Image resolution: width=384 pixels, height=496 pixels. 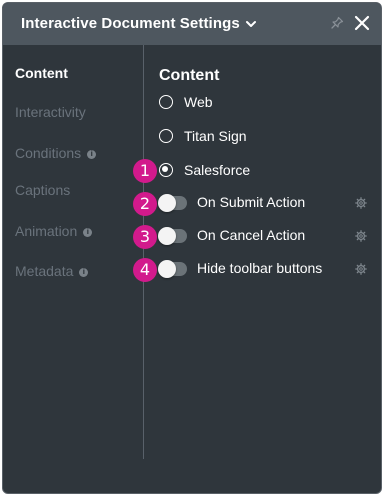 What do you see at coordinates (251, 26) in the screenshot?
I see `chevron-down-icon` at bounding box center [251, 26].